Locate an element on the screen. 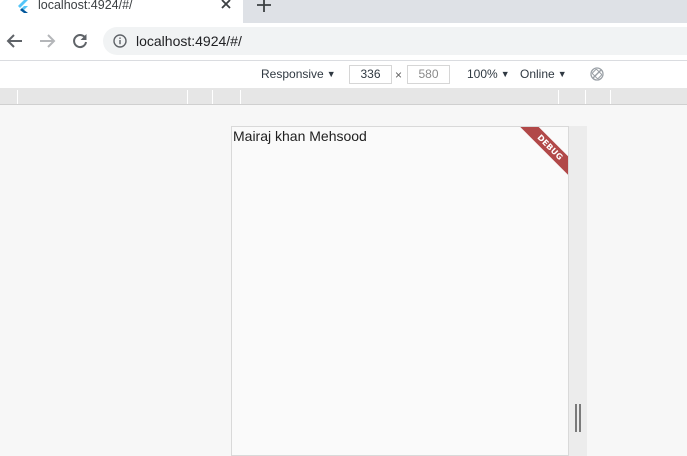  flutter-logo-icon is located at coordinates (23, 6).